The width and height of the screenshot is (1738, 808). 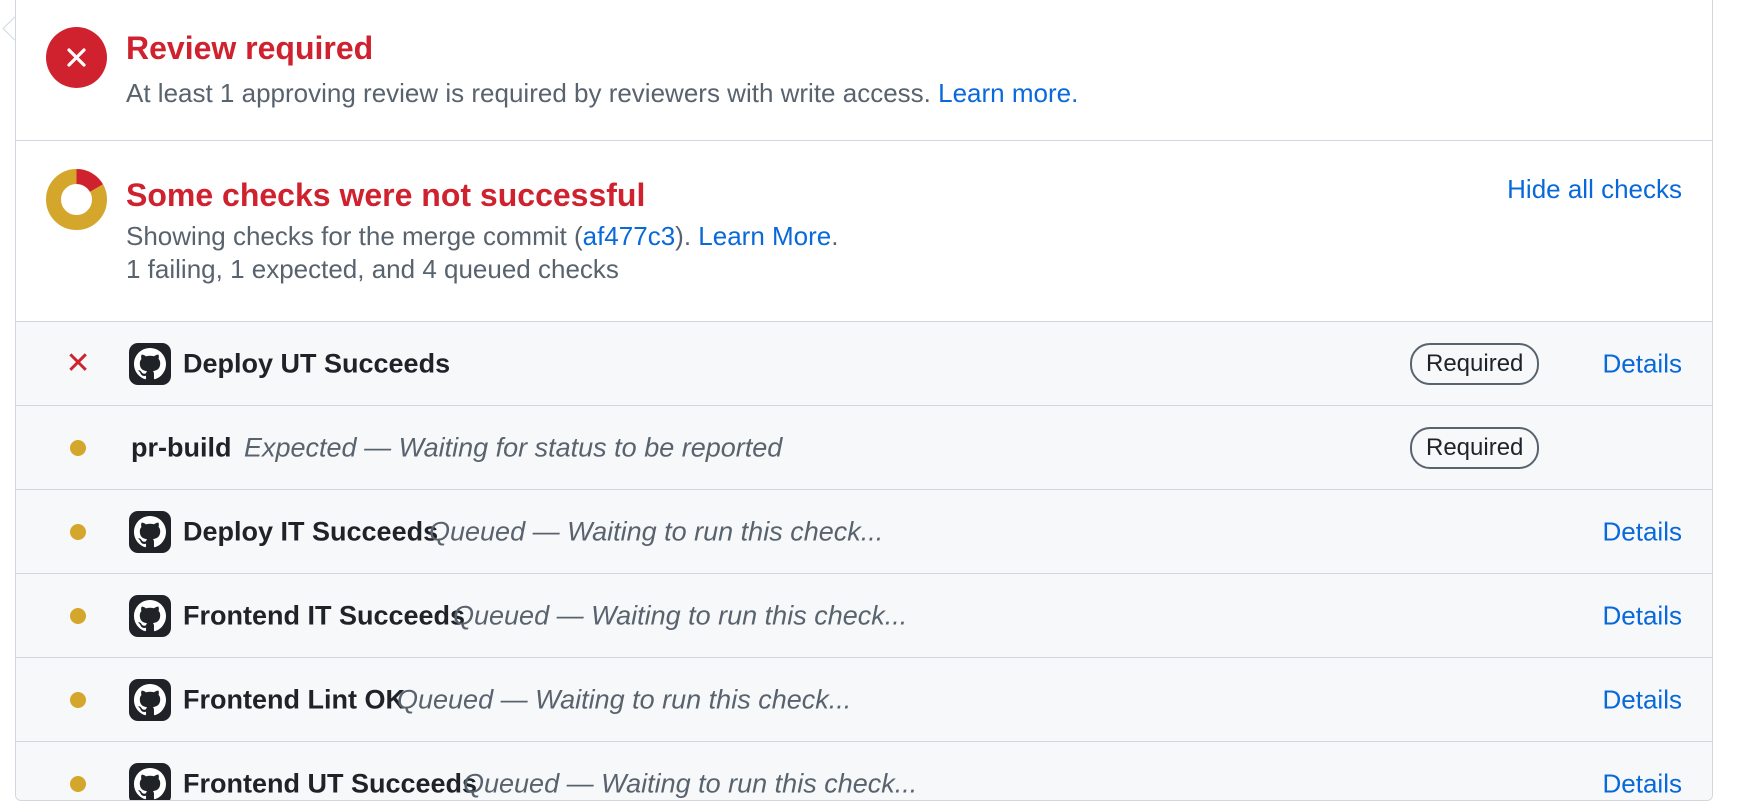 What do you see at coordinates (311, 531) in the screenshot?
I see `check-name: Deploy IT Succeeds` at bounding box center [311, 531].